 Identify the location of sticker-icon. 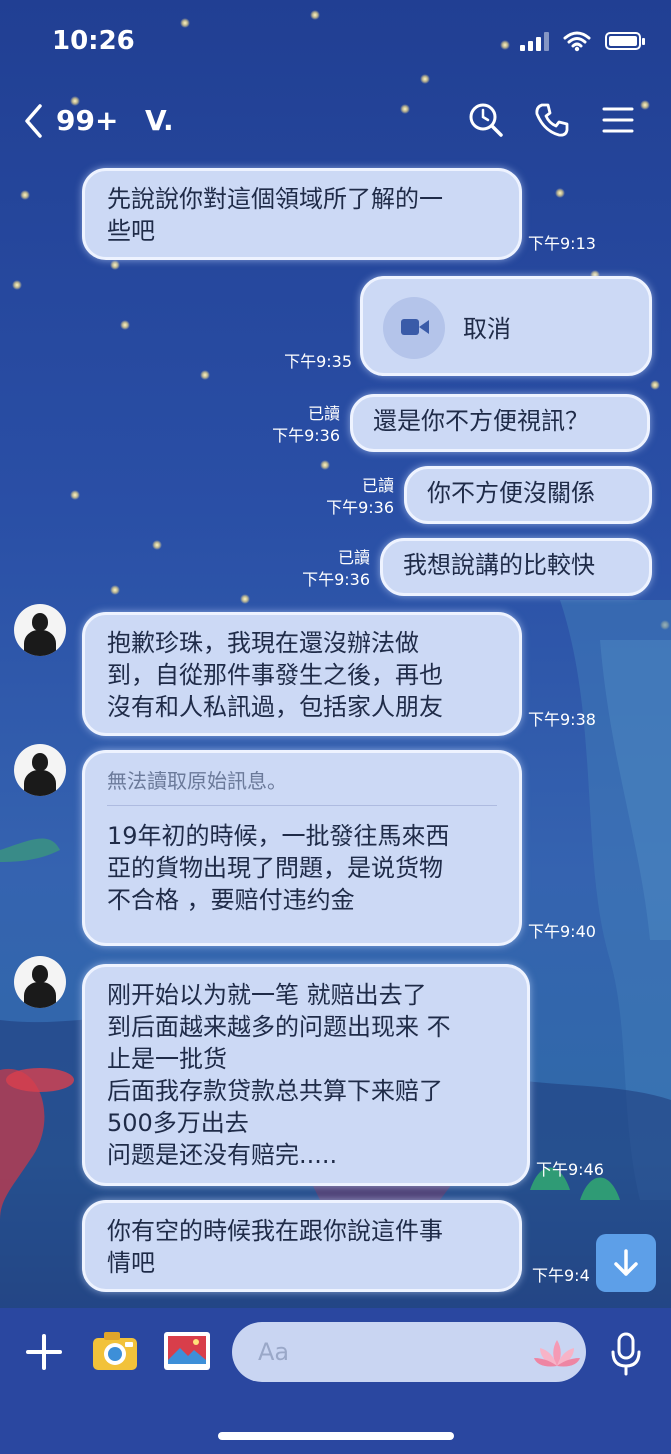
(557, 1353).